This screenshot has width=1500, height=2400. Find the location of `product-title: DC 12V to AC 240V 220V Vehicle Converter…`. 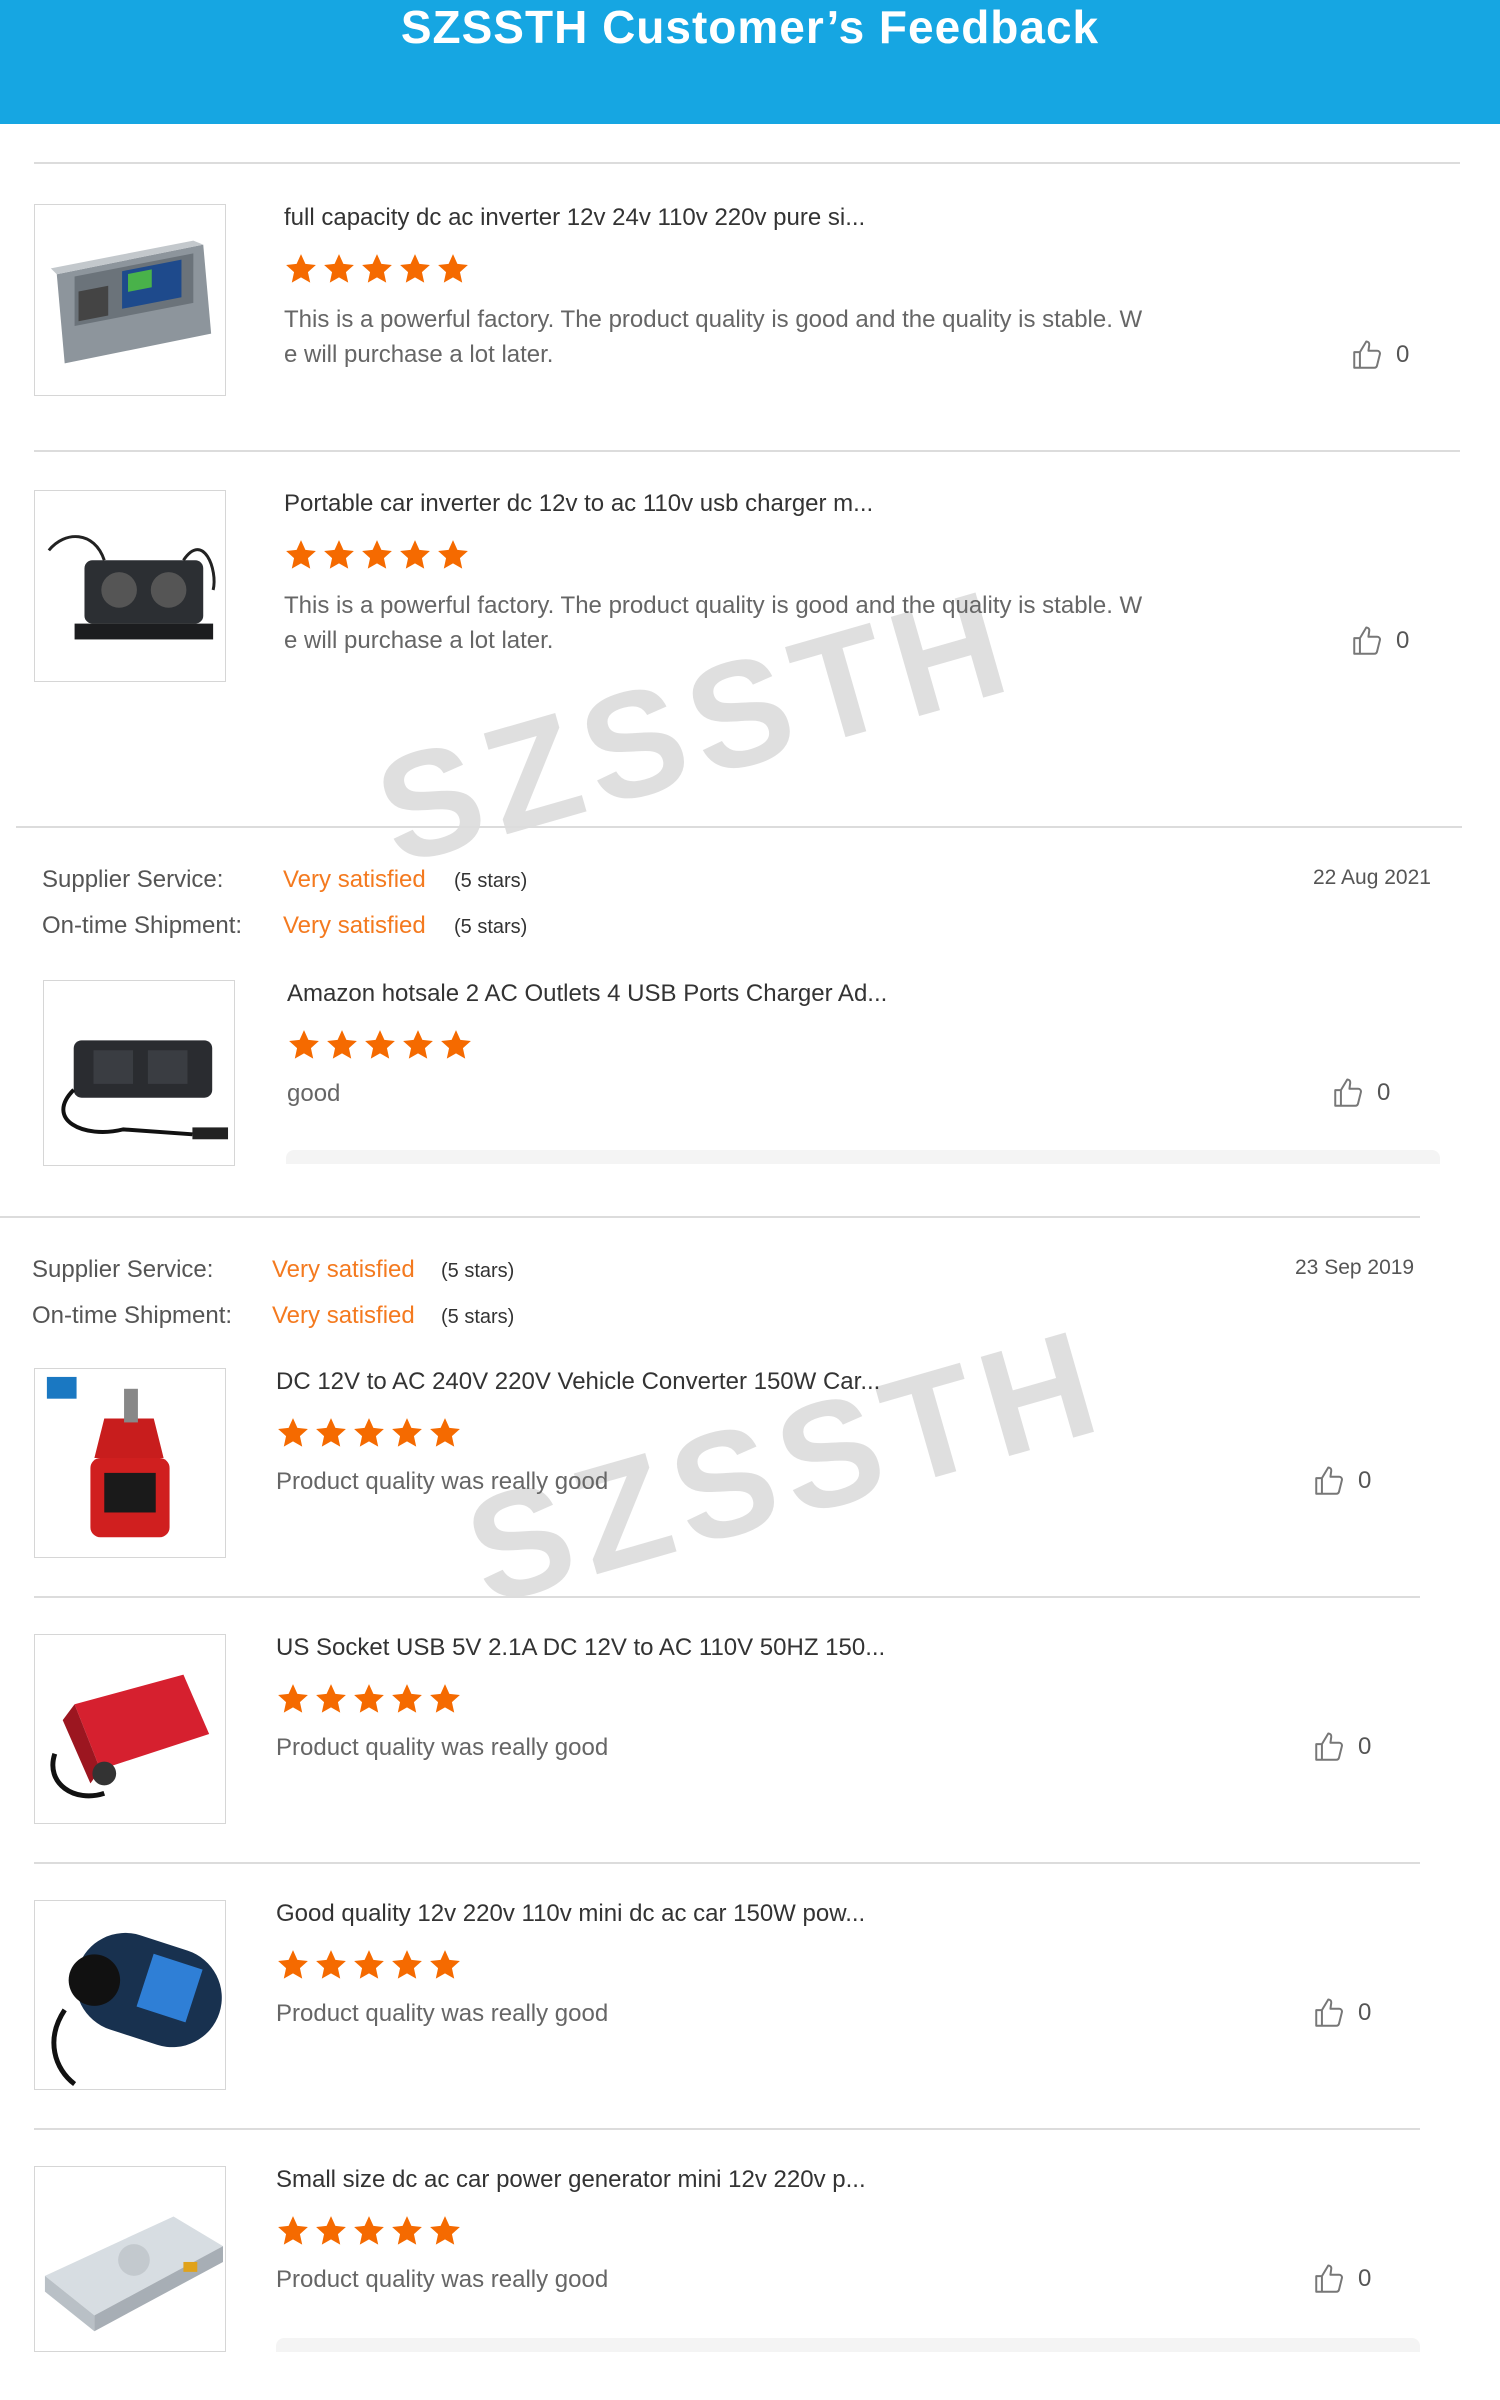

product-title: DC 12V to AC 240V 220V Vehicle Converter… is located at coordinates (578, 1382).